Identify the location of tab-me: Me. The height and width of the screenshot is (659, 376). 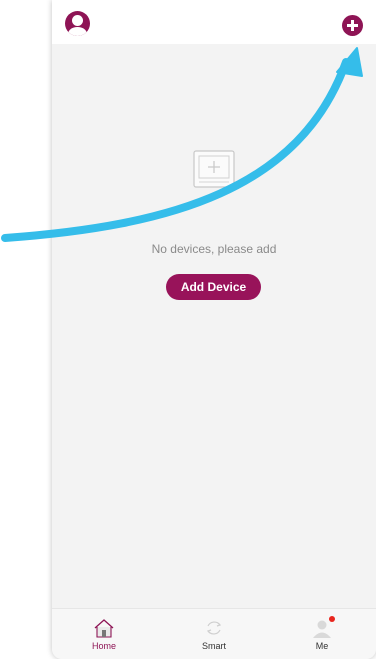
(322, 634).